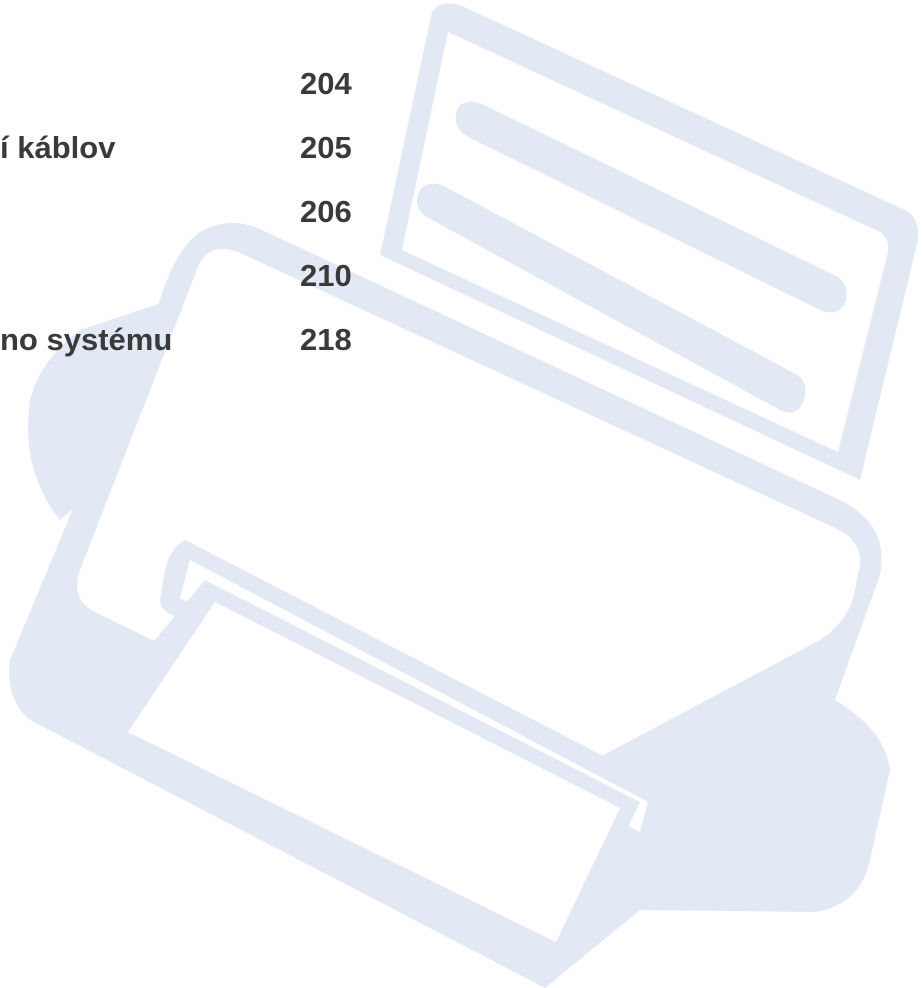 This screenshot has width=922, height=988. I want to click on toc-entry-page-number: 210, so click(326, 275).